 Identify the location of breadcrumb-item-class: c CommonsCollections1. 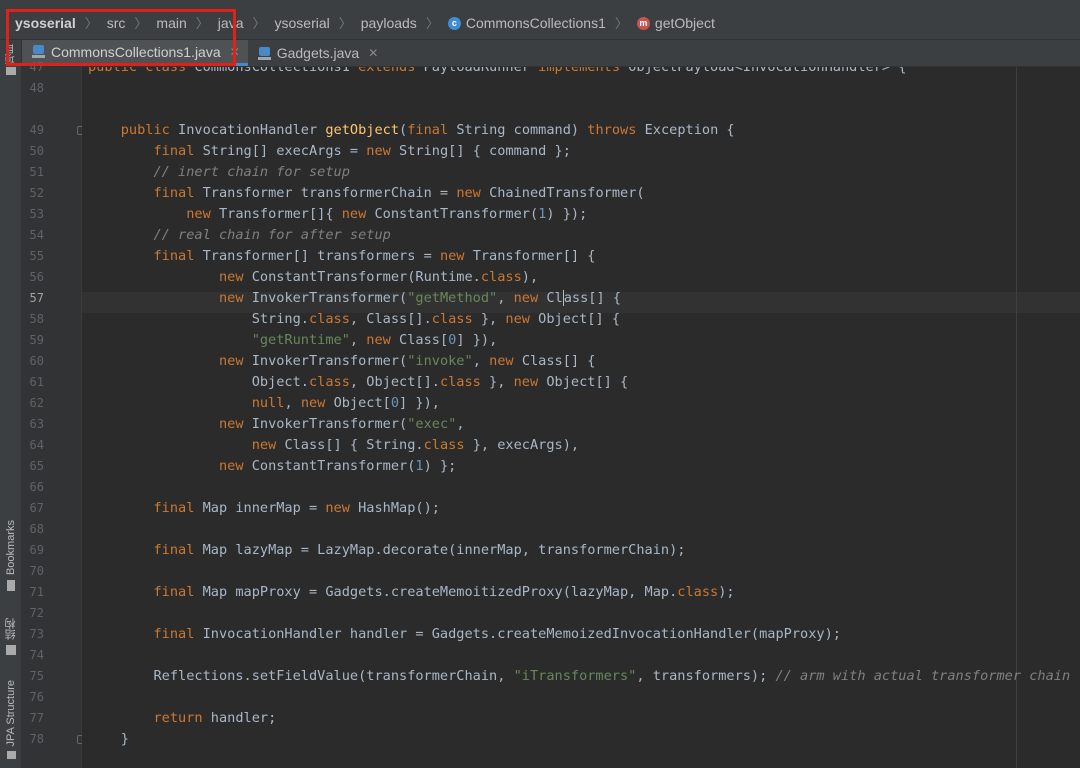
(527, 23).